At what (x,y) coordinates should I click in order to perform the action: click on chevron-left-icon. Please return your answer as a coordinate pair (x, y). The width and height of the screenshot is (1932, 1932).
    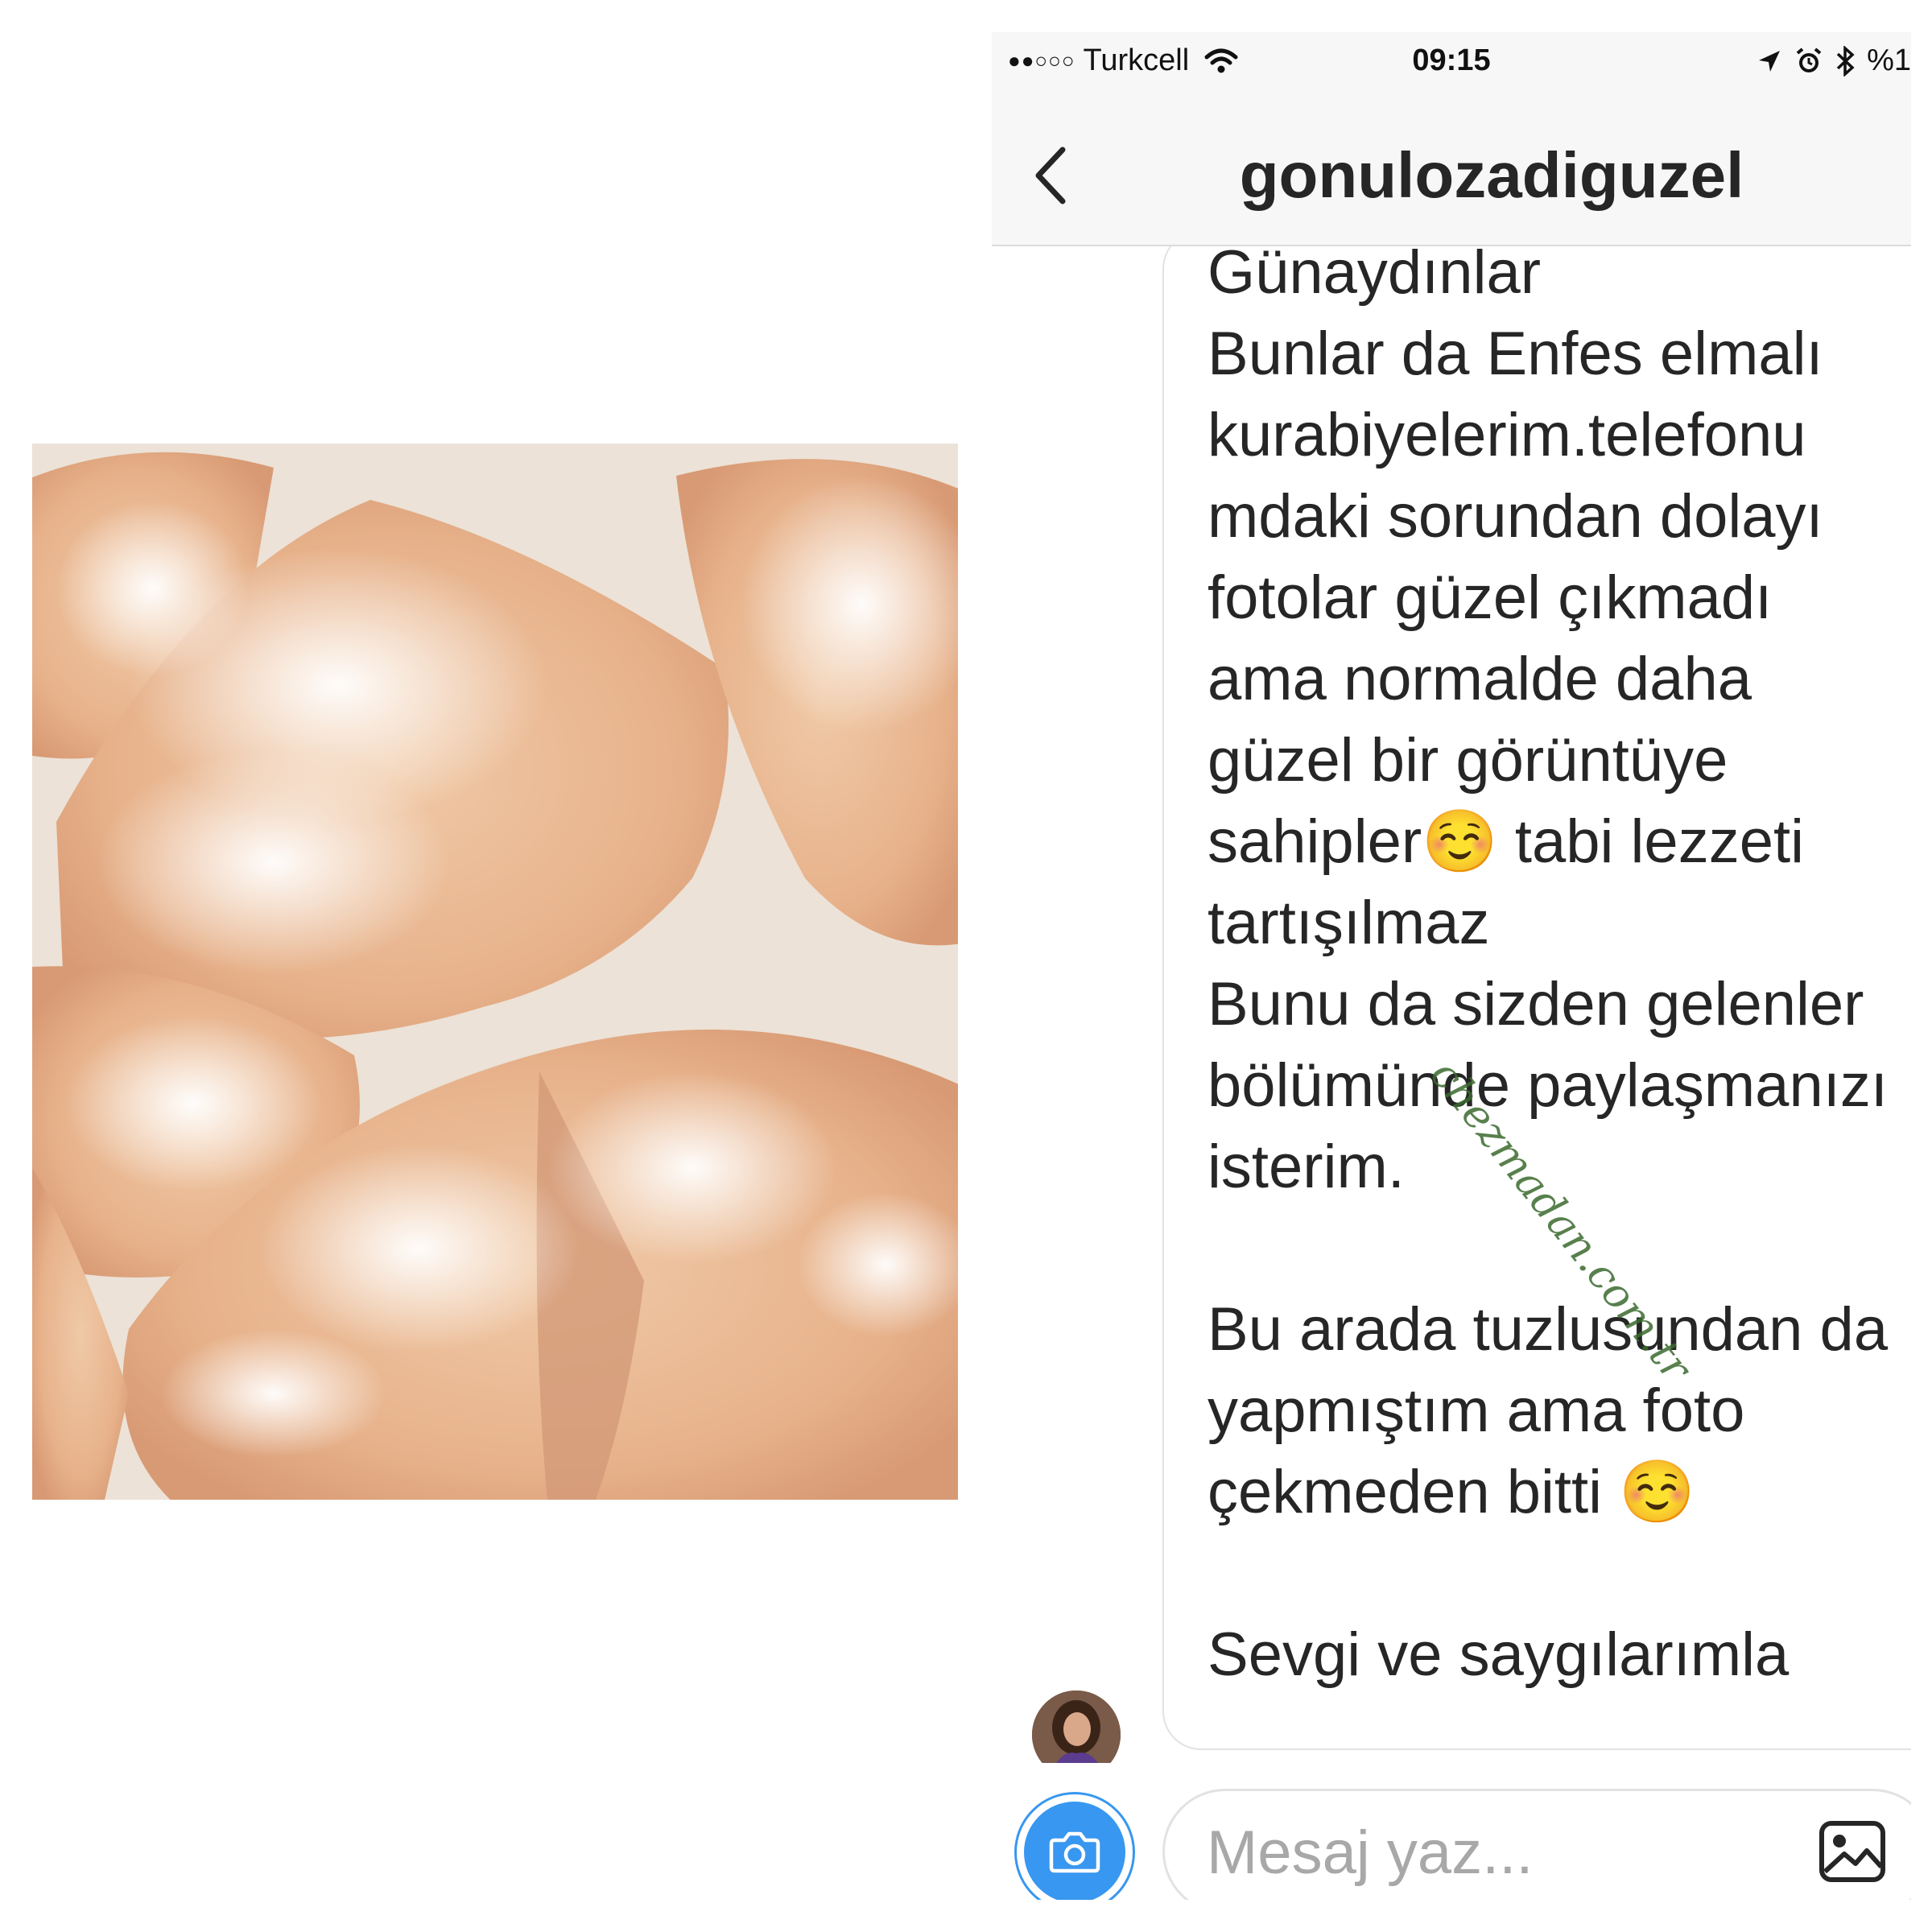
    Looking at the image, I should click on (1050, 175).